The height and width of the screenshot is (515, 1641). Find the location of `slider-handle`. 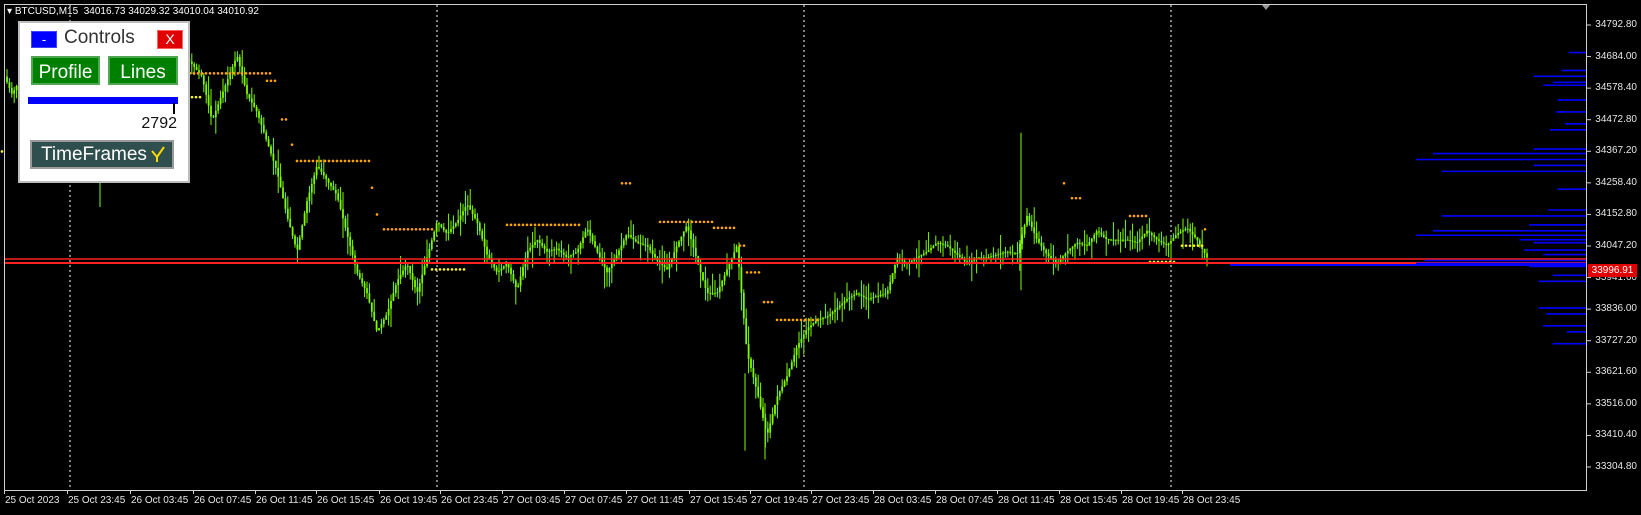

slider-handle is located at coordinates (174, 108).